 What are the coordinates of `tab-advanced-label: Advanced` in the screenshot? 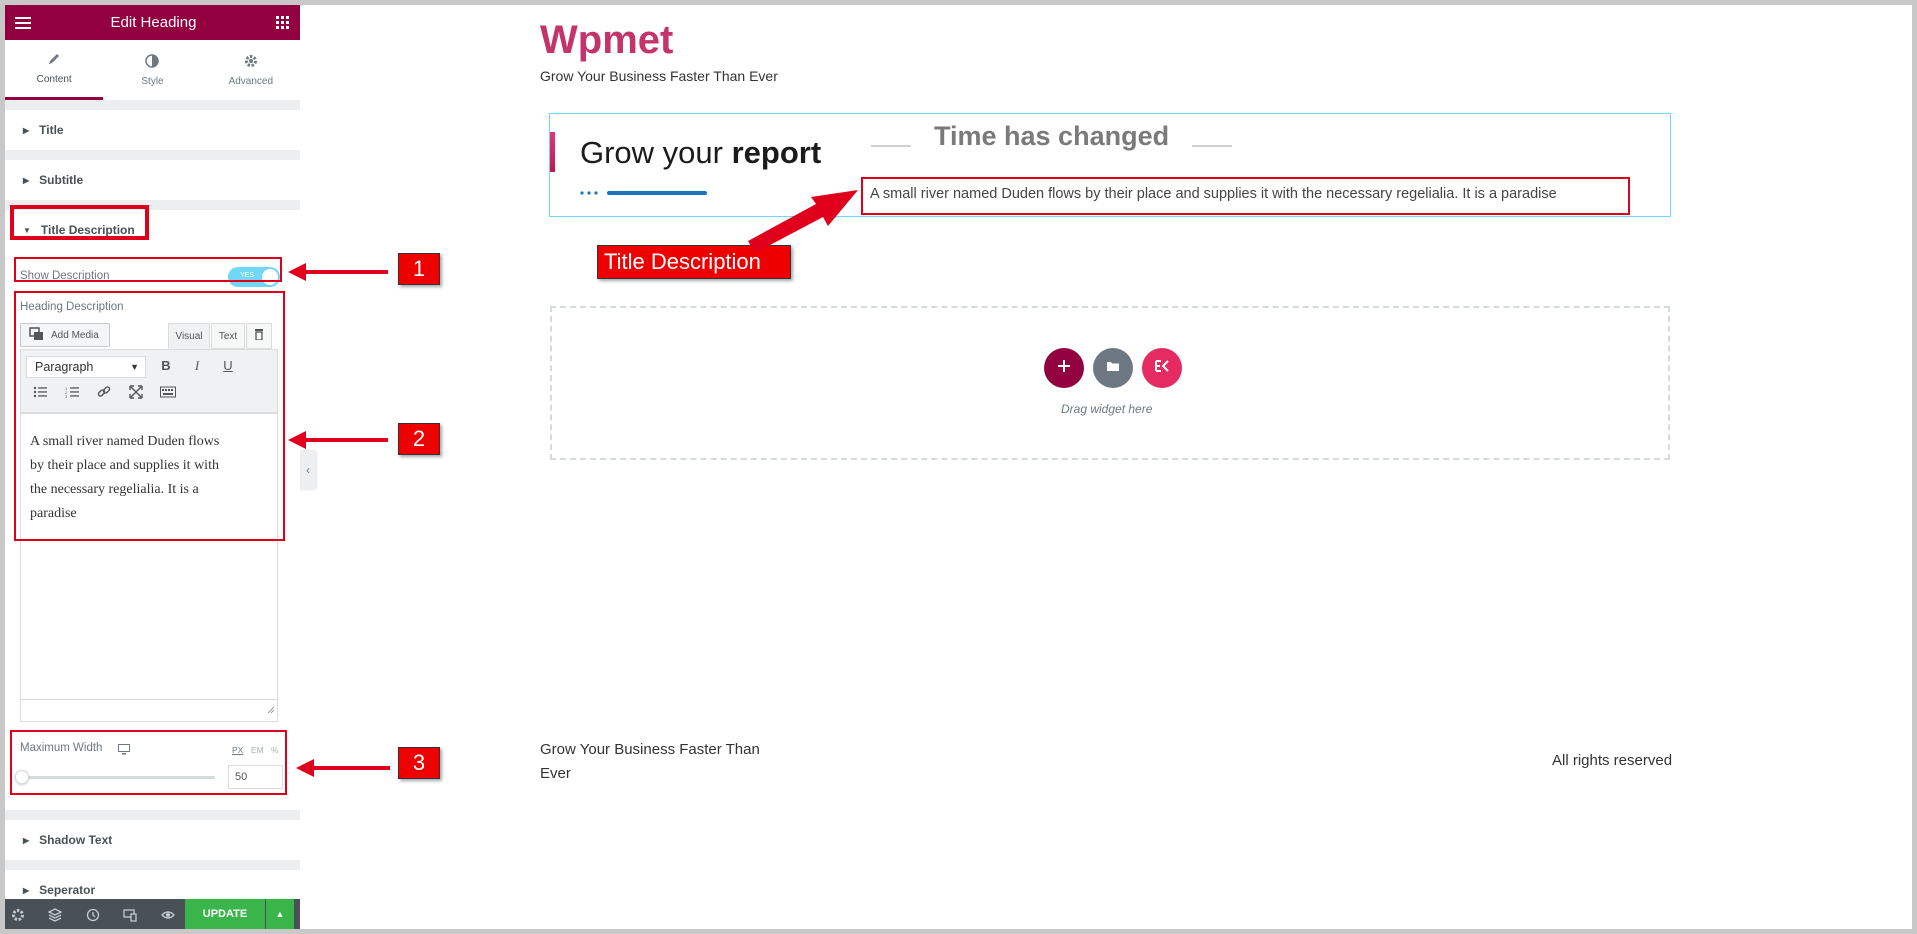 It's located at (251, 81).